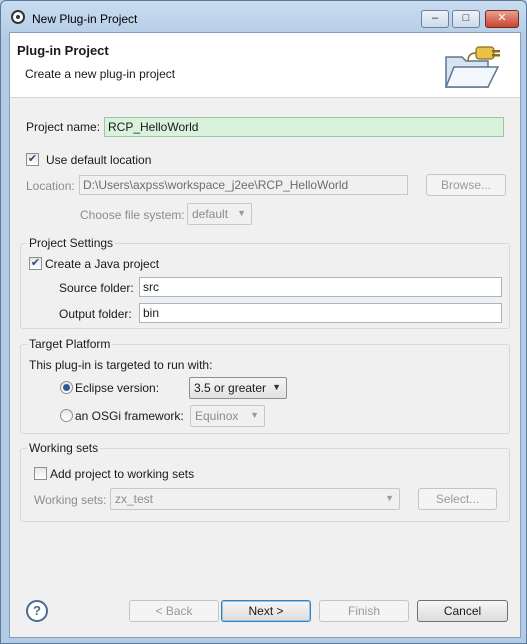 The image size is (527, 644). I want to click on target-intro-text: This plug-in is targeted to run with:, so click(121, 365).